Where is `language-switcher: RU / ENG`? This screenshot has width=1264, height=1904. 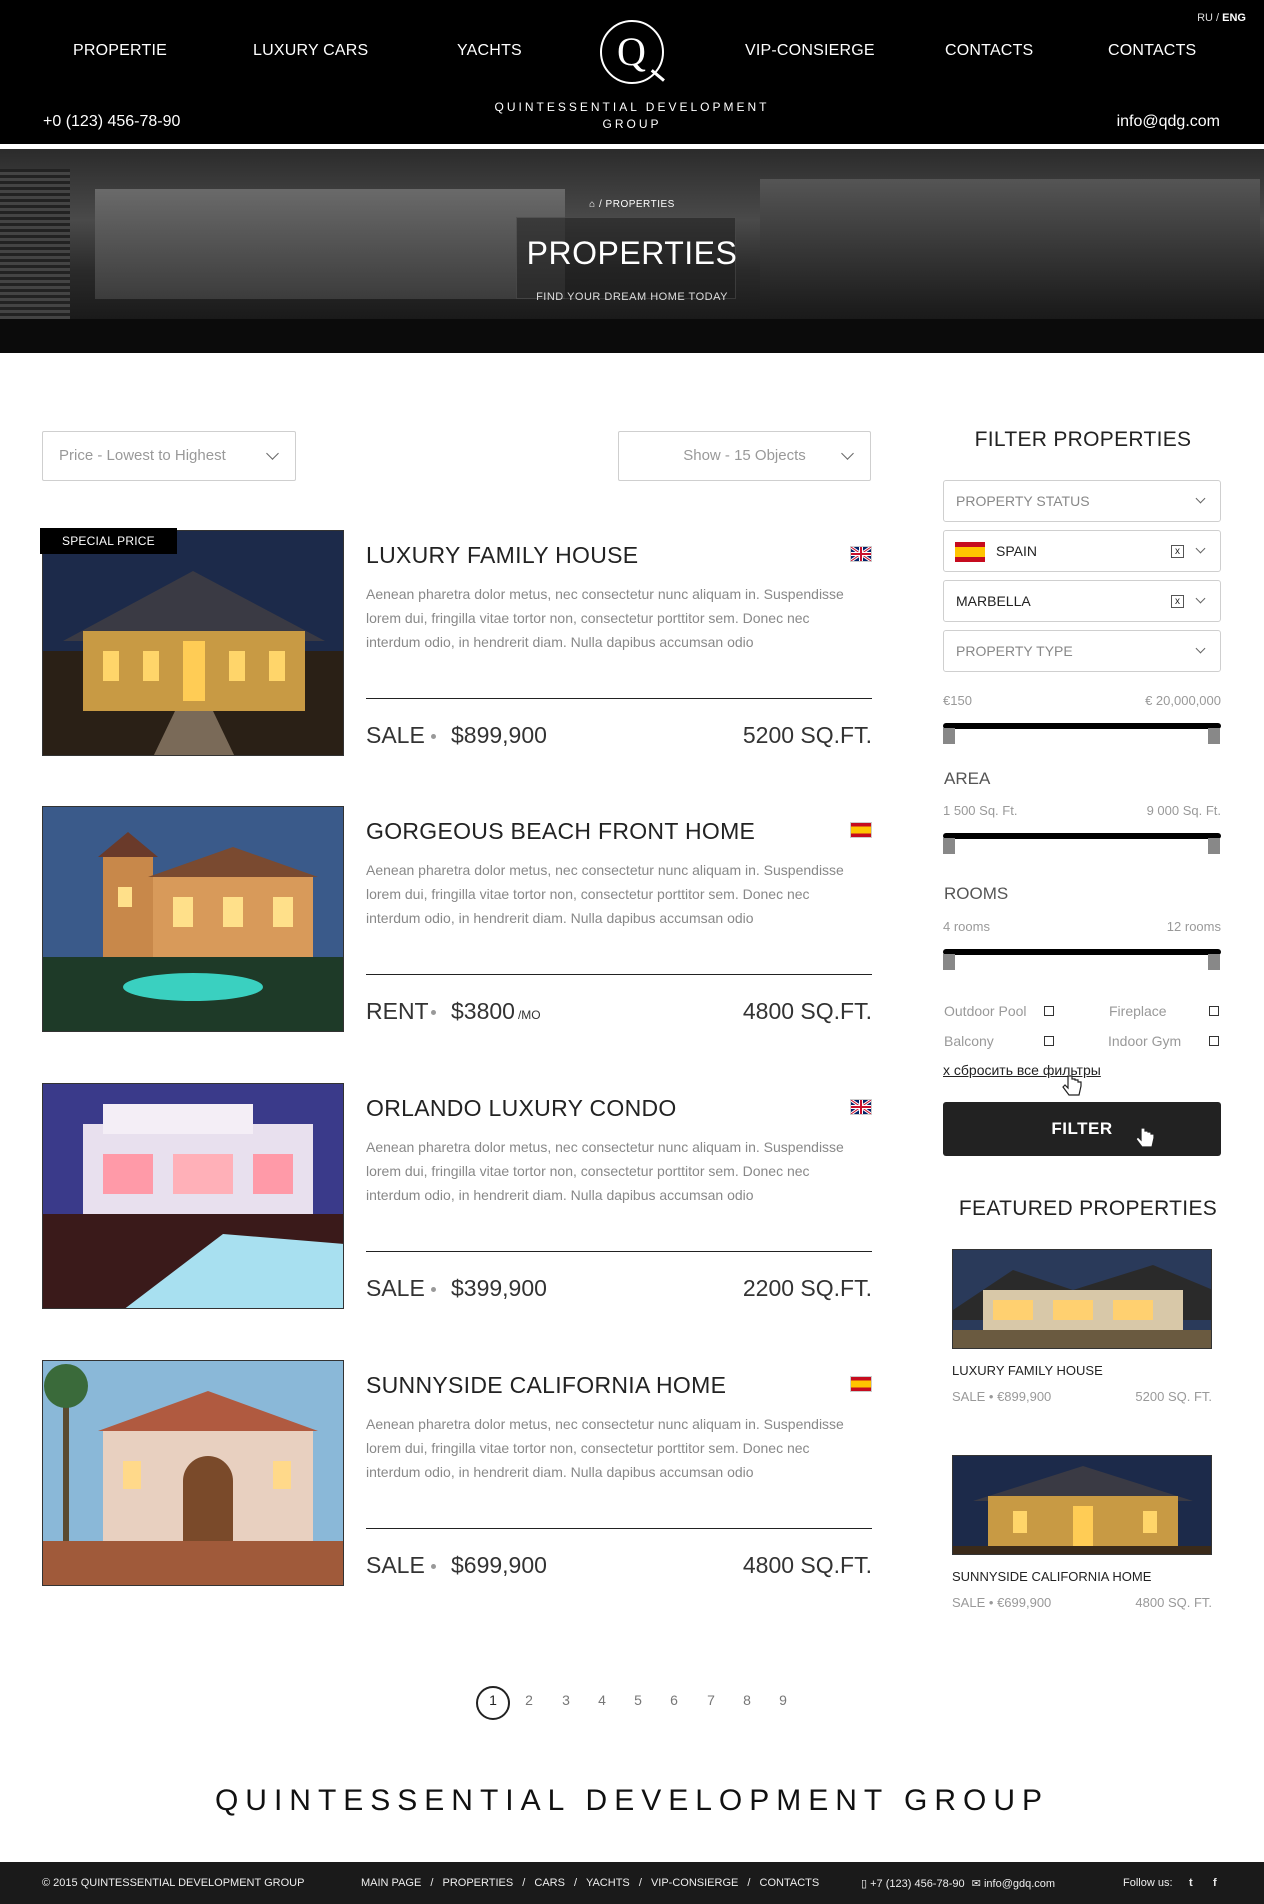
language-switcher: RU / ENG is located at coordinates (1221, 18).